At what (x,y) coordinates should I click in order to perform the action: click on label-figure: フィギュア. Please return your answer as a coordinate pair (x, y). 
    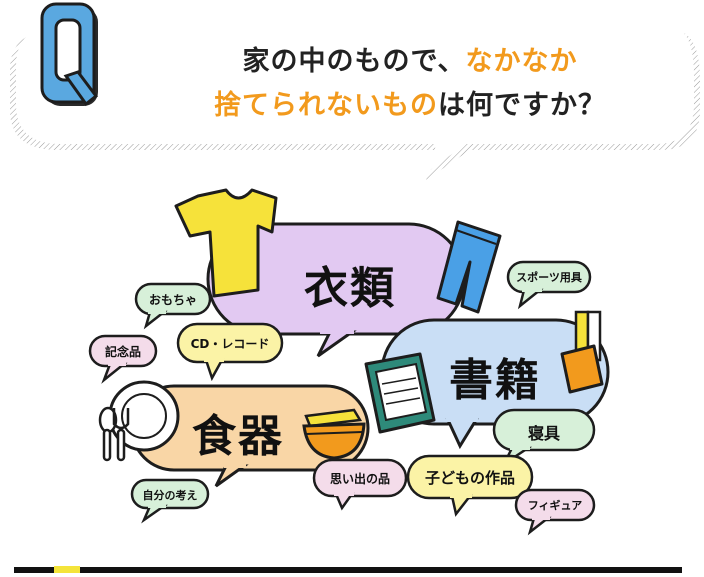
    Looking at the image, I should click on (555, 505).